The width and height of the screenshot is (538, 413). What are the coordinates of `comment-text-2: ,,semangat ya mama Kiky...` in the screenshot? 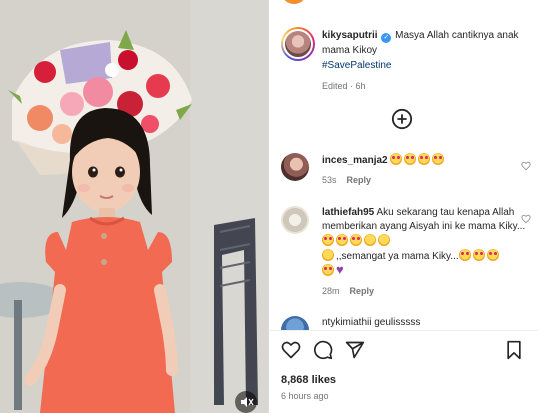 It's located at (397, 256).